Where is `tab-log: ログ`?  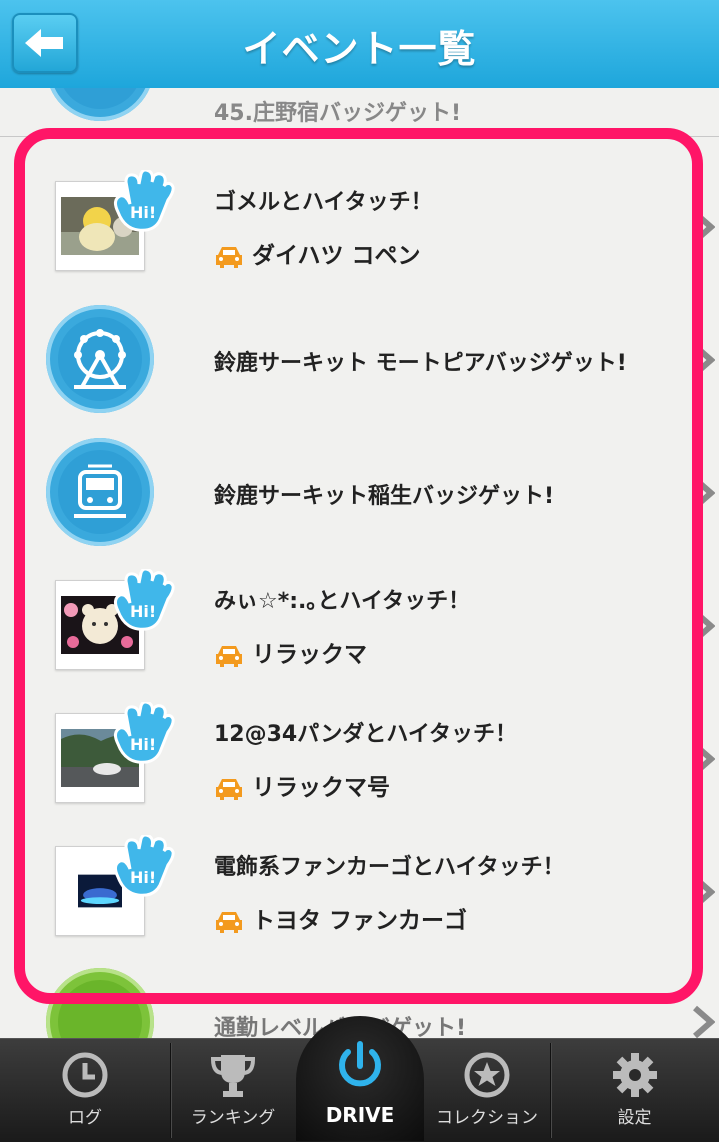 tab-log: ログ is located at coordinates (85, 1090).